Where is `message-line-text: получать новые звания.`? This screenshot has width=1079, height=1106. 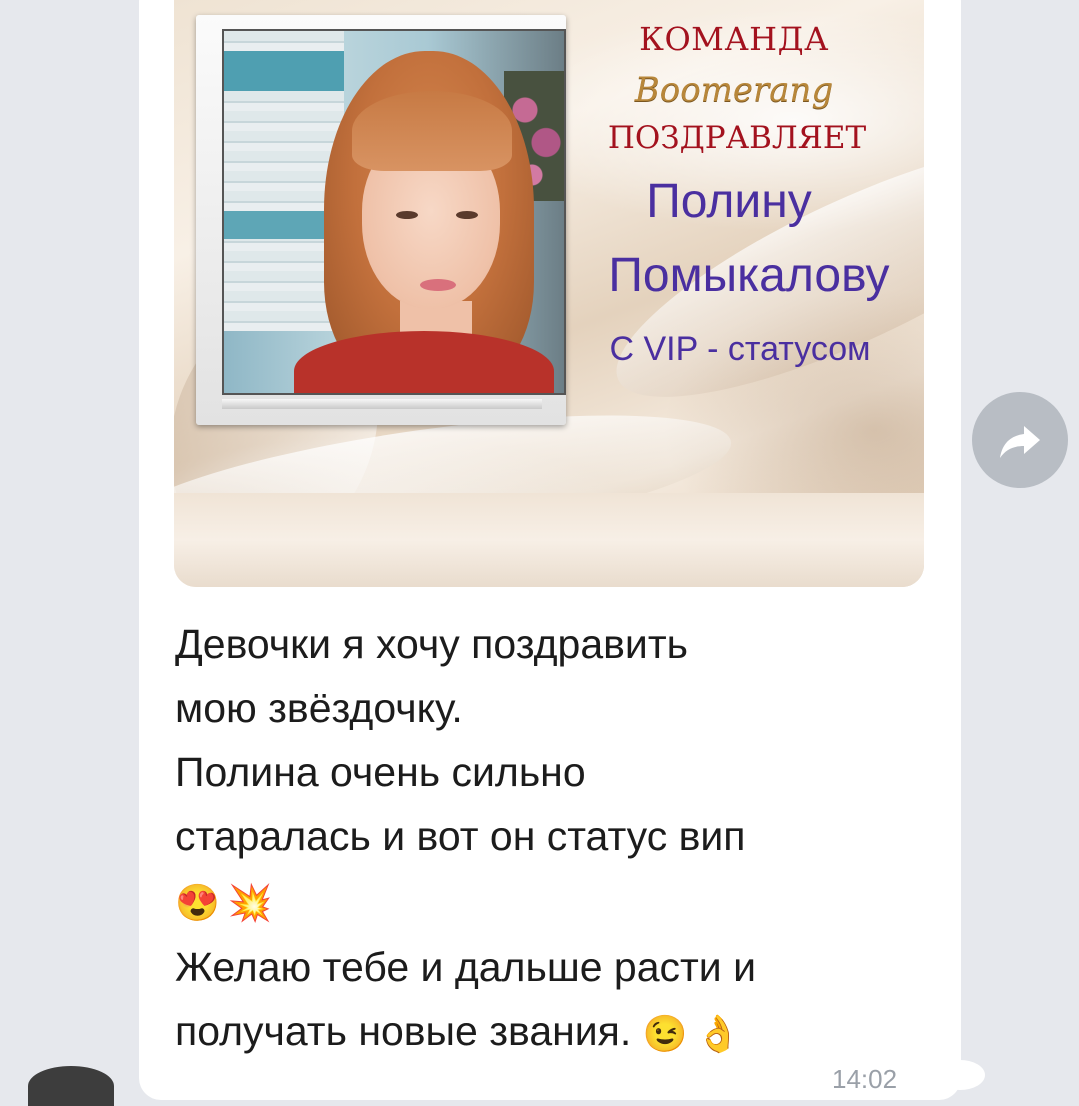
message-line-text: получать новые звания. is located at coordinates (403, 1031).